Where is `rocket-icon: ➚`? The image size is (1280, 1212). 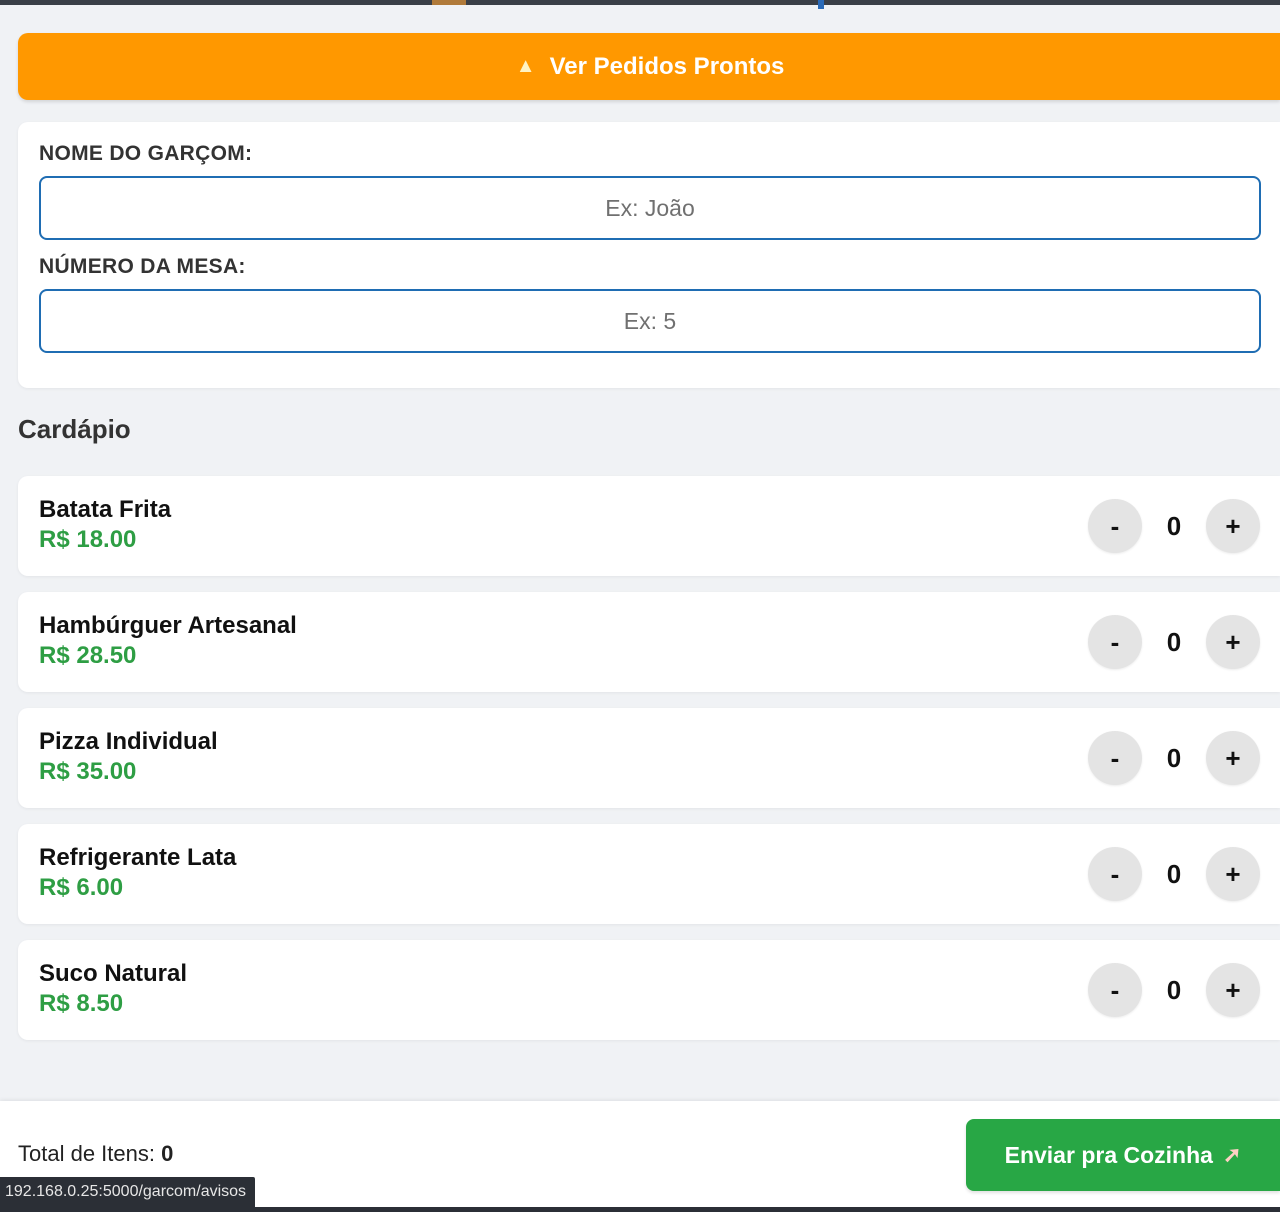
rocket-icon: ➚ is located at coordinates (1232, 1154).